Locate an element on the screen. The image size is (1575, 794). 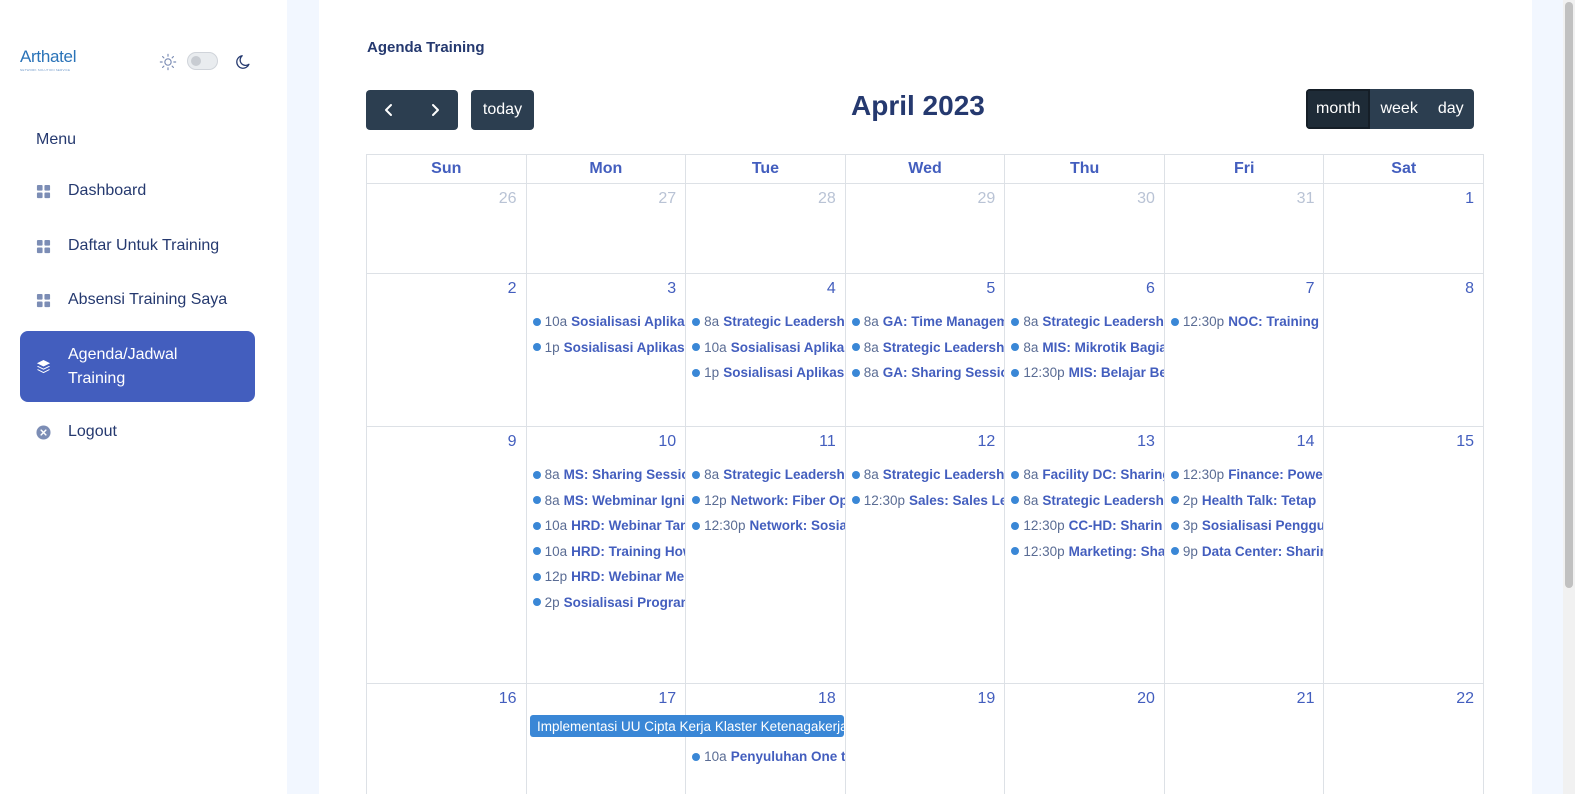
calendar-event: 8a GA: Sharing Session is located at coordinates (927, 373).